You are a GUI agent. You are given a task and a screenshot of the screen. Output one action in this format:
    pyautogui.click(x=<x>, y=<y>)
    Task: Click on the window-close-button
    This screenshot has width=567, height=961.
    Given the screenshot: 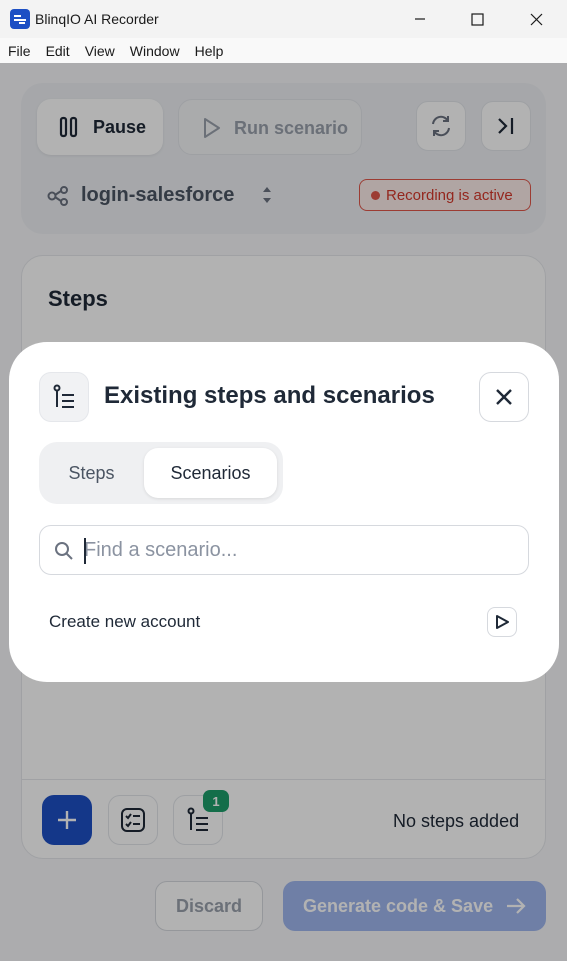 What is the action you would take?
    pyautogui.click(x=536, y=19)
    